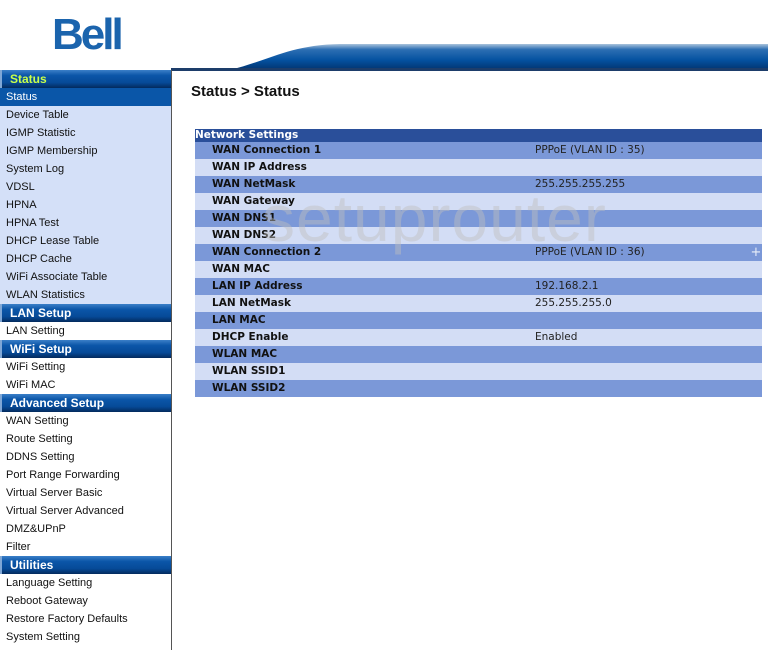 The width and height of the screenshot is (768, 656). I want to click on row-label: LAN NetMask, so click(251, 303).